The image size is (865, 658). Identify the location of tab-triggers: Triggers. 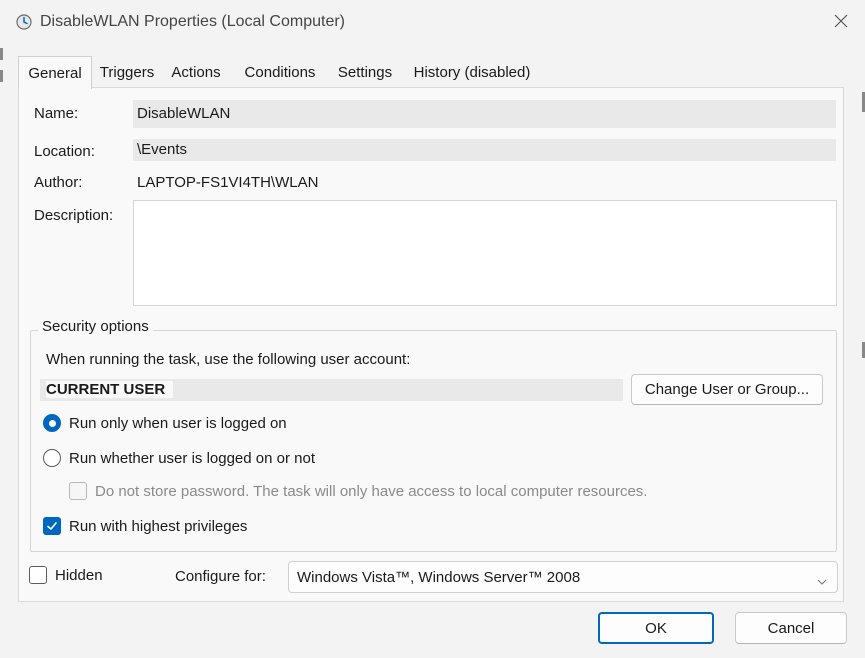
(127, 72).